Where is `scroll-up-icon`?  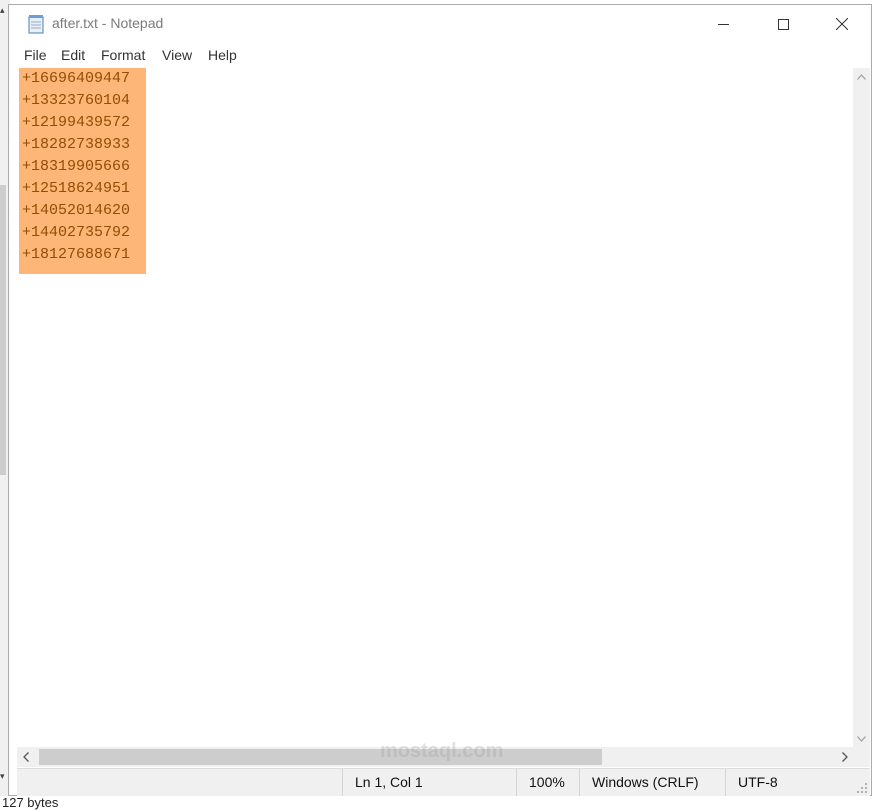
scroll-up-icon is located at coordinates (861, 76).